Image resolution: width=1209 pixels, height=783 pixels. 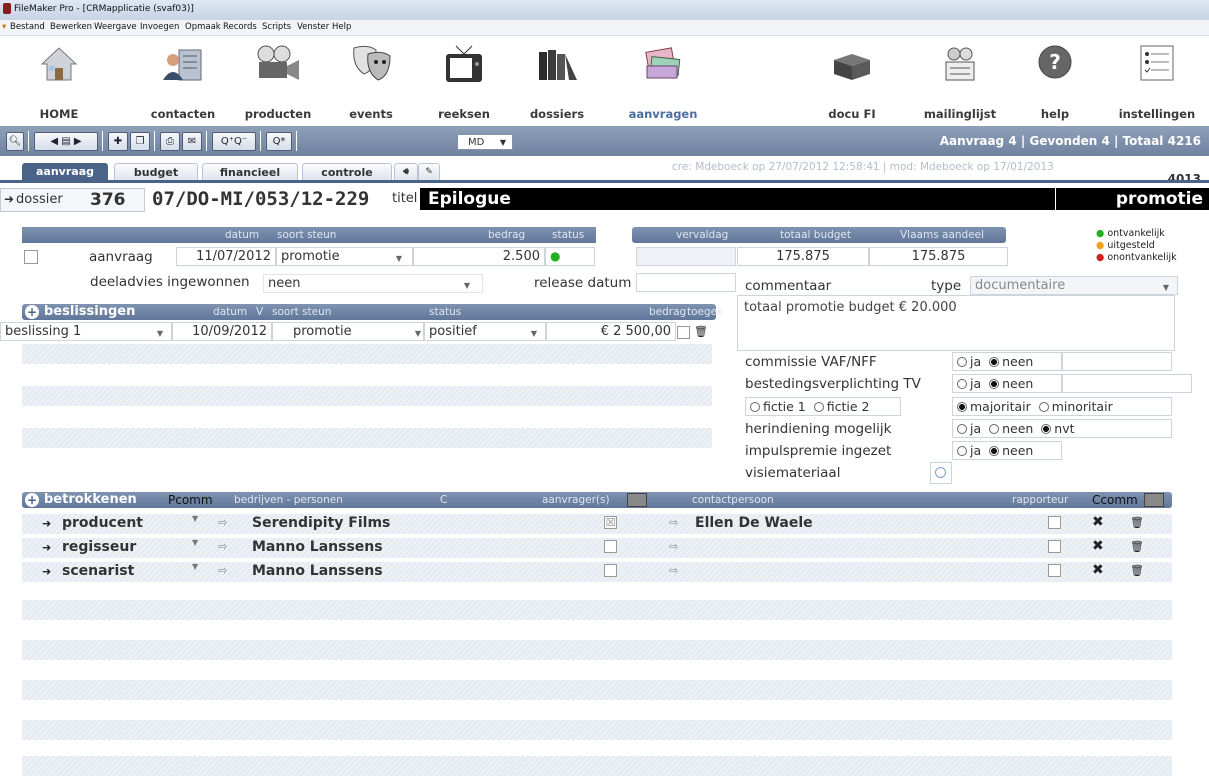 I want to click on role-label: scenarist, so click(x=98, y=571).